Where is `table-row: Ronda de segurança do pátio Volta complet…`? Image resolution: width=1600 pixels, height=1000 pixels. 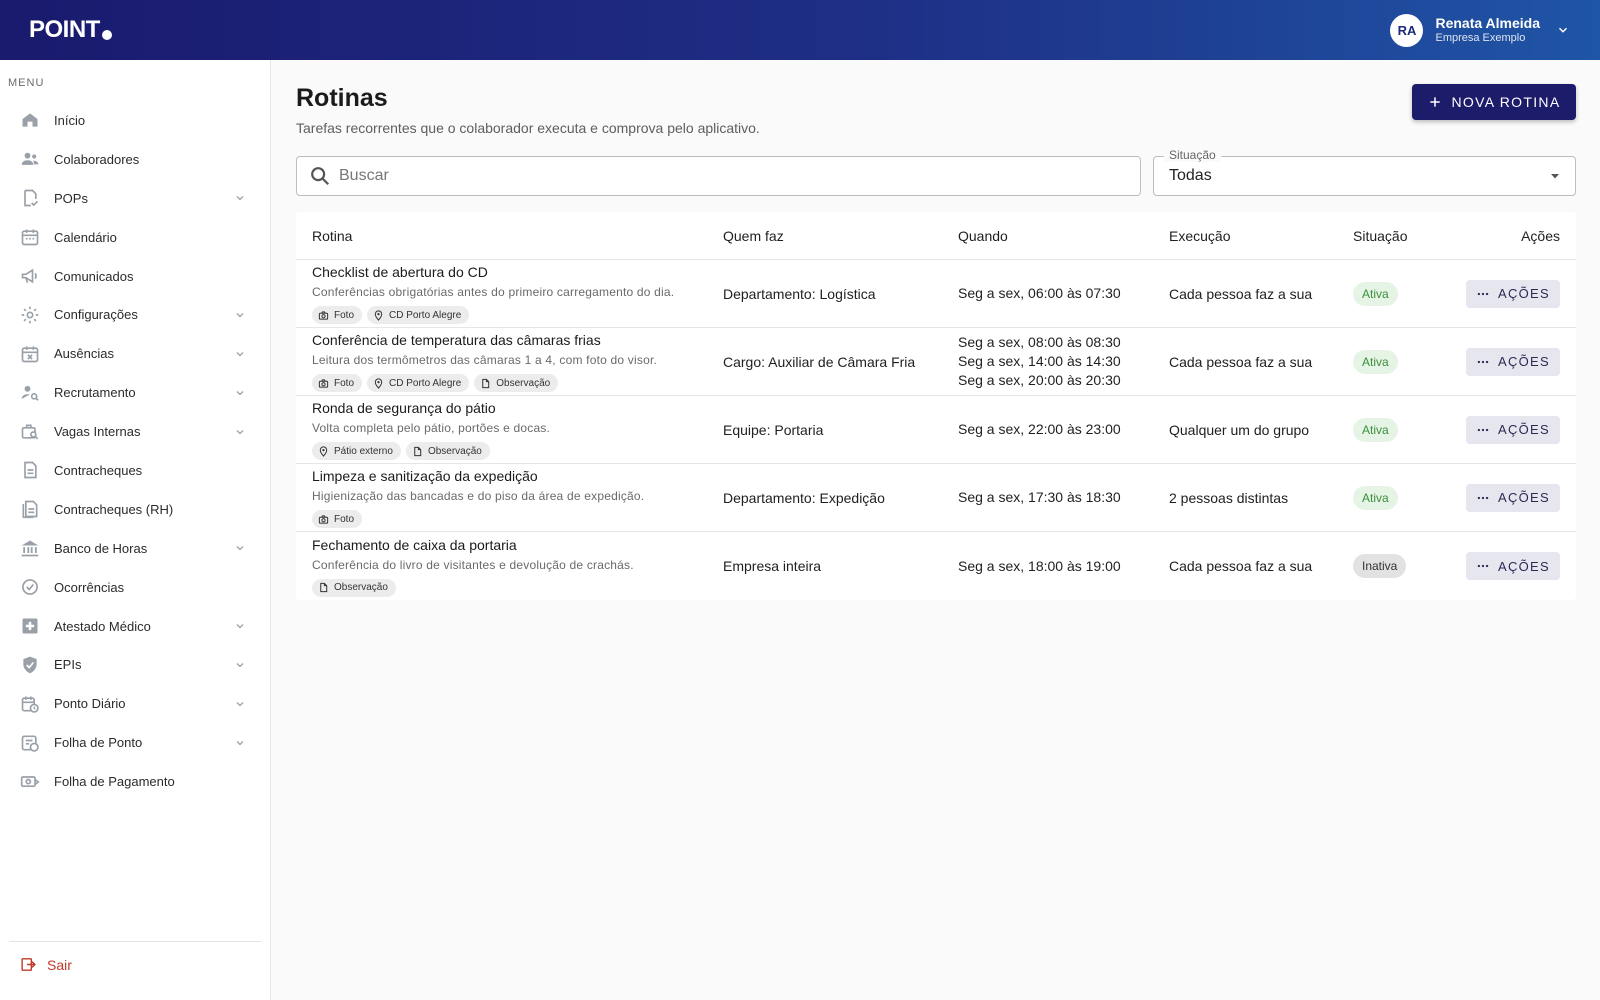 table-row: Ronda de segurança do pátio Volta complet… is located at coordinates (936, 430).